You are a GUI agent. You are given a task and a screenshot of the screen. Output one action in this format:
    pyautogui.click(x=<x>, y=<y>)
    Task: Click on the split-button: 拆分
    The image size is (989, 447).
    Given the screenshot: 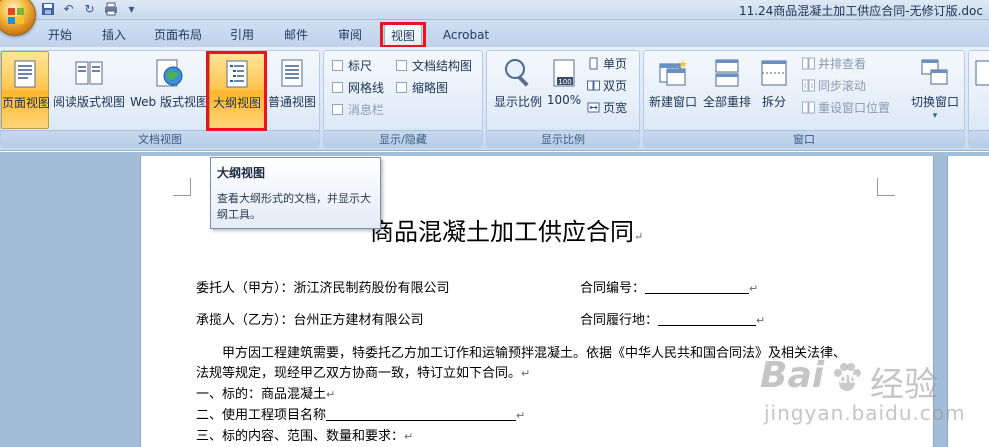 What is the action you would take?
    pyautogui.click(x=774, y=90)
    